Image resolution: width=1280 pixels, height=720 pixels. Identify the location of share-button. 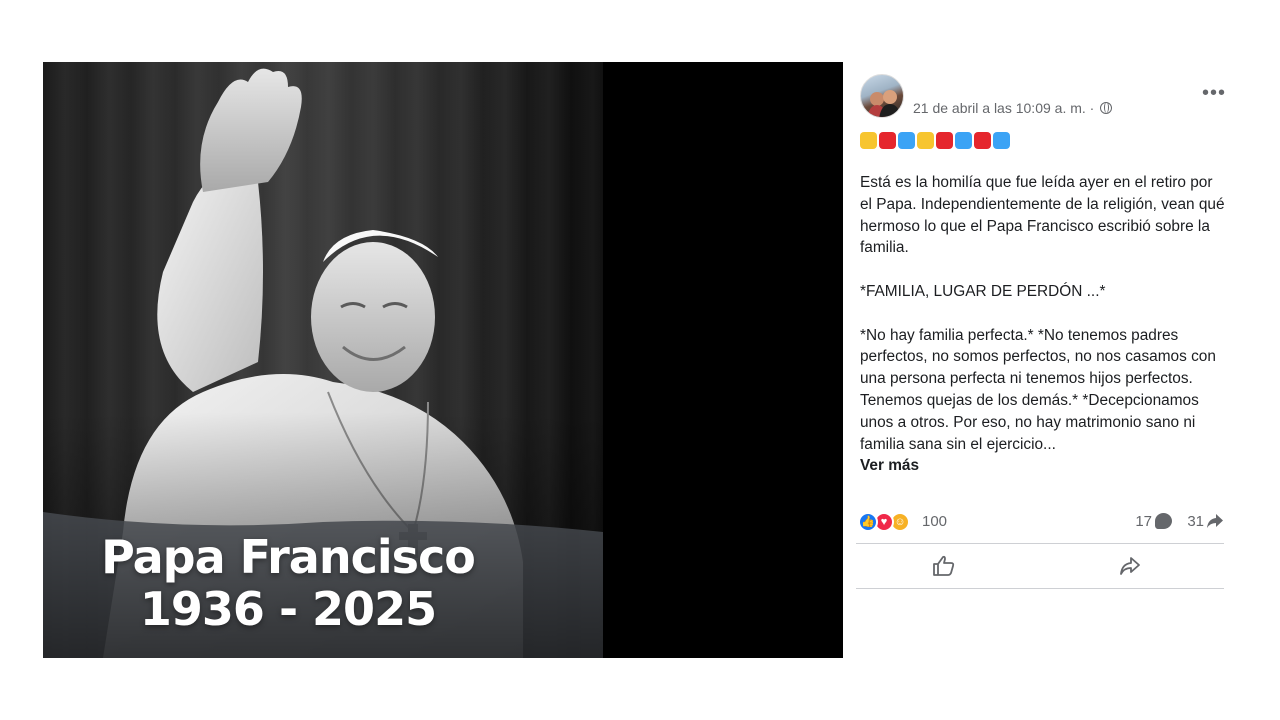
(1132, 567).